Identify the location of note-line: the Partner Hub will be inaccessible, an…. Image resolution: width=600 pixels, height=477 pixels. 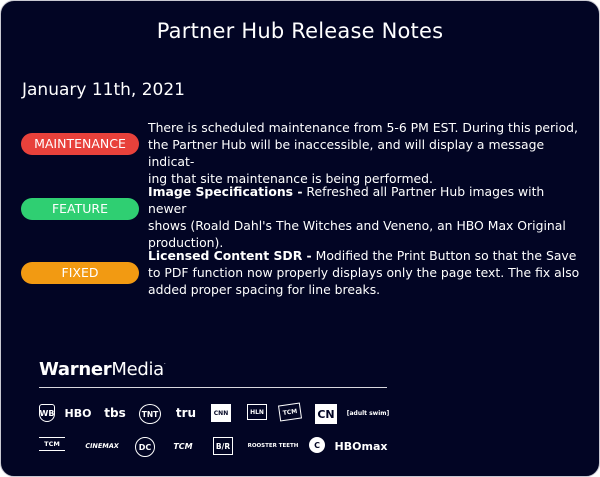
(346, 153).